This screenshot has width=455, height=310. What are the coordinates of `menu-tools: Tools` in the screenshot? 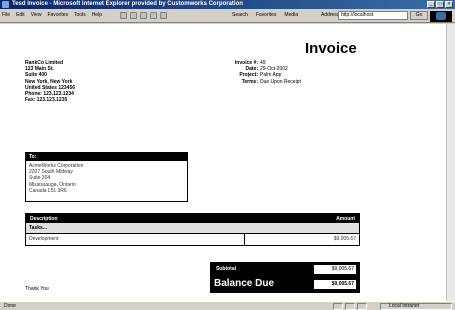 It's located at (80, 15).